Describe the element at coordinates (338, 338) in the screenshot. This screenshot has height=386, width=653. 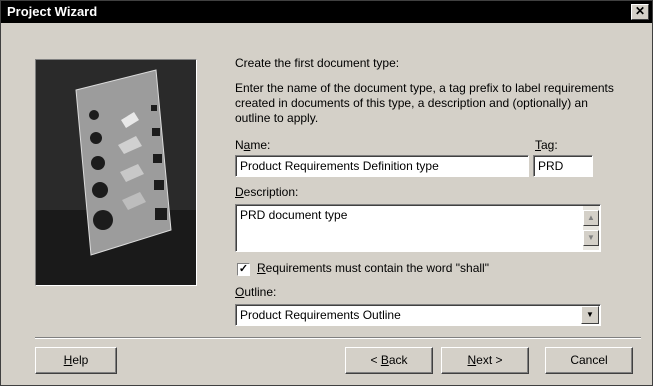
I see `divider` at that location.